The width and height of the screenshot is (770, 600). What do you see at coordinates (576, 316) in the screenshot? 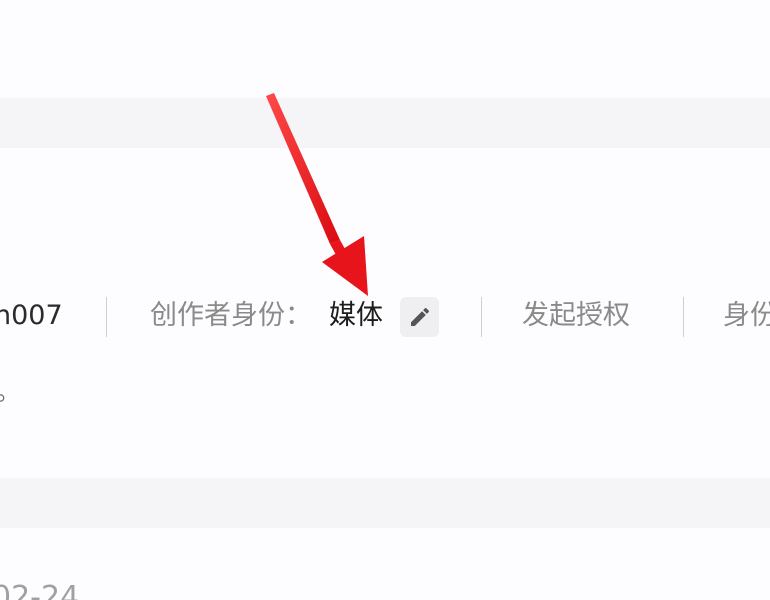
I see `initiate-authorization-link: 发起授权` at bounding box center [576, 316].